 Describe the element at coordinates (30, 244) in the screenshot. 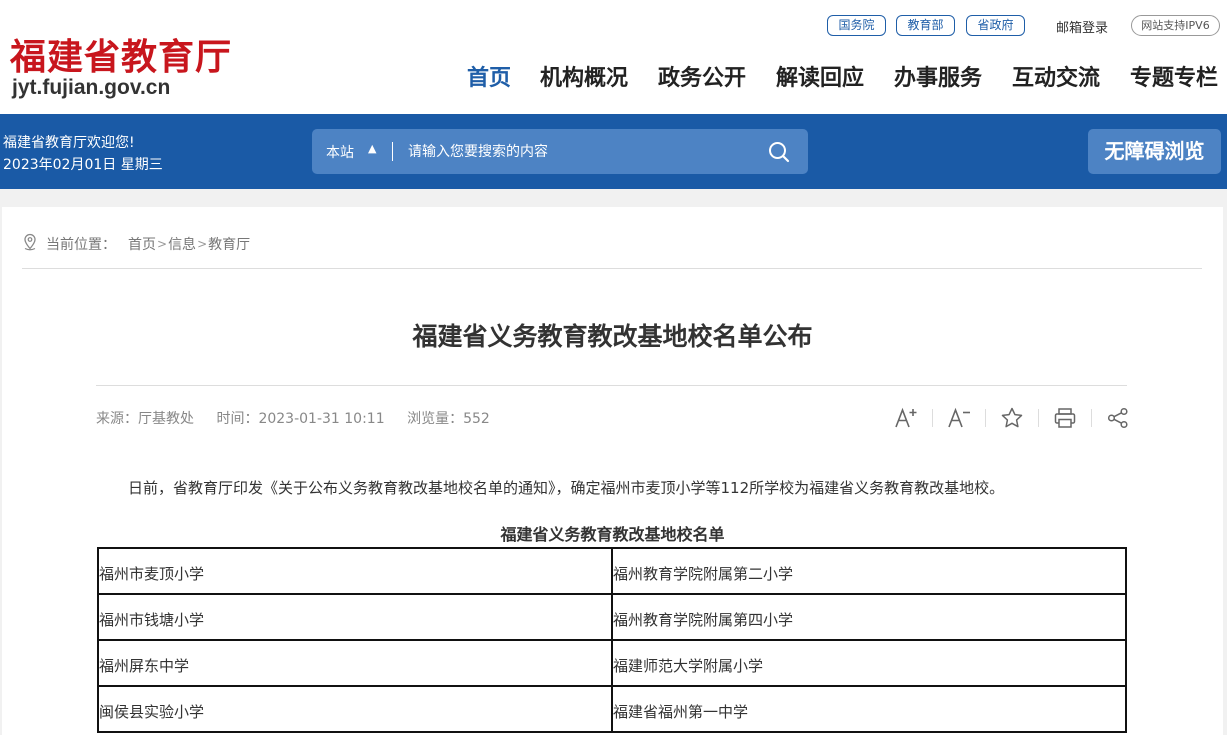

I see `location-pin-icon` at that location.